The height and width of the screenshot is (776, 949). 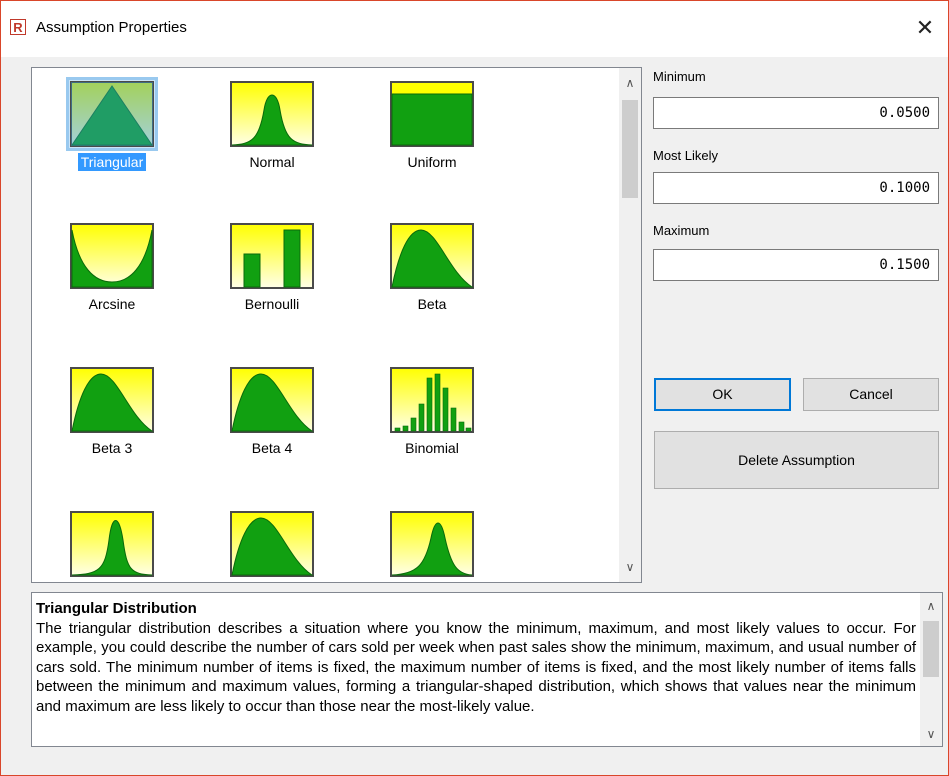 What do you see at coordinates (112, 304) in the screenshot?
I see `gallery-item-label: Arcsine` at bounding box center [112, 304].